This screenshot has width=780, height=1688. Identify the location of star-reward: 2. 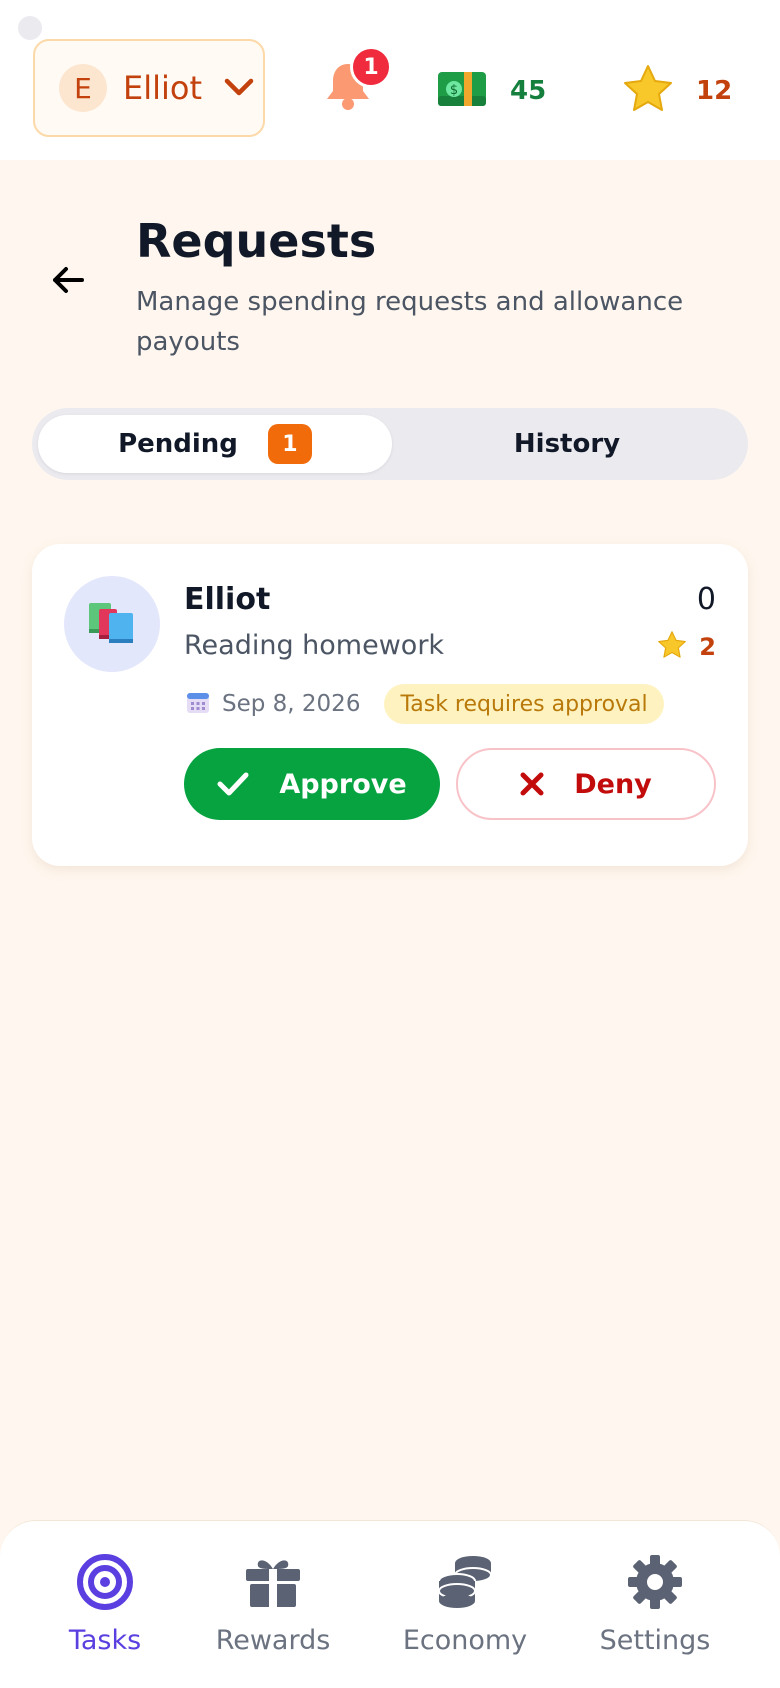
(686, 647).